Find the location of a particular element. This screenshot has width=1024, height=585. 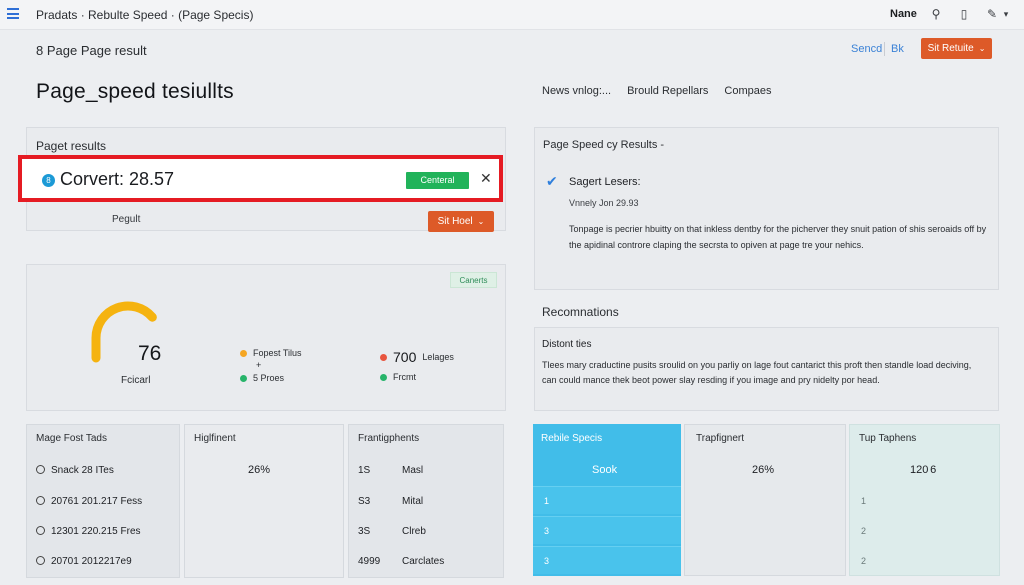

table-header: Trapfignert is located at coordinates (720, 438).